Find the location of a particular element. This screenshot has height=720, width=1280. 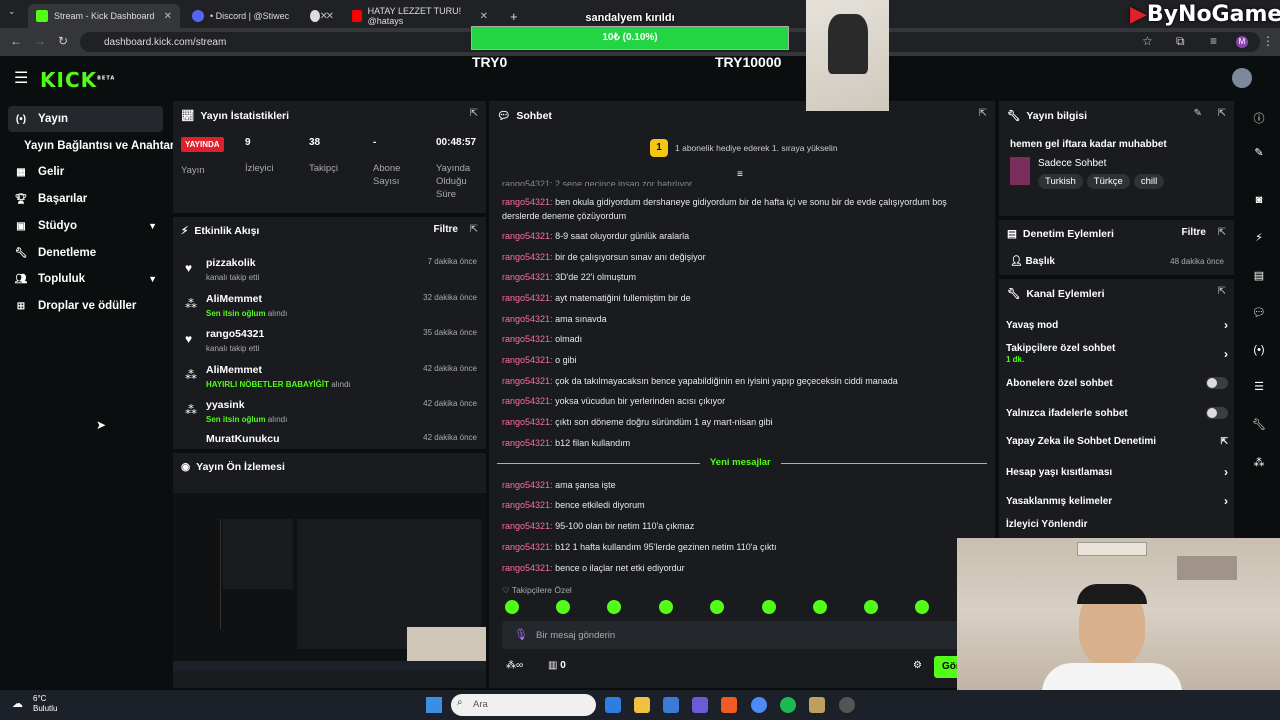

sidebar-item-drops: ⊞ Droplar ve ödüller is located at coordinates (85, 306).